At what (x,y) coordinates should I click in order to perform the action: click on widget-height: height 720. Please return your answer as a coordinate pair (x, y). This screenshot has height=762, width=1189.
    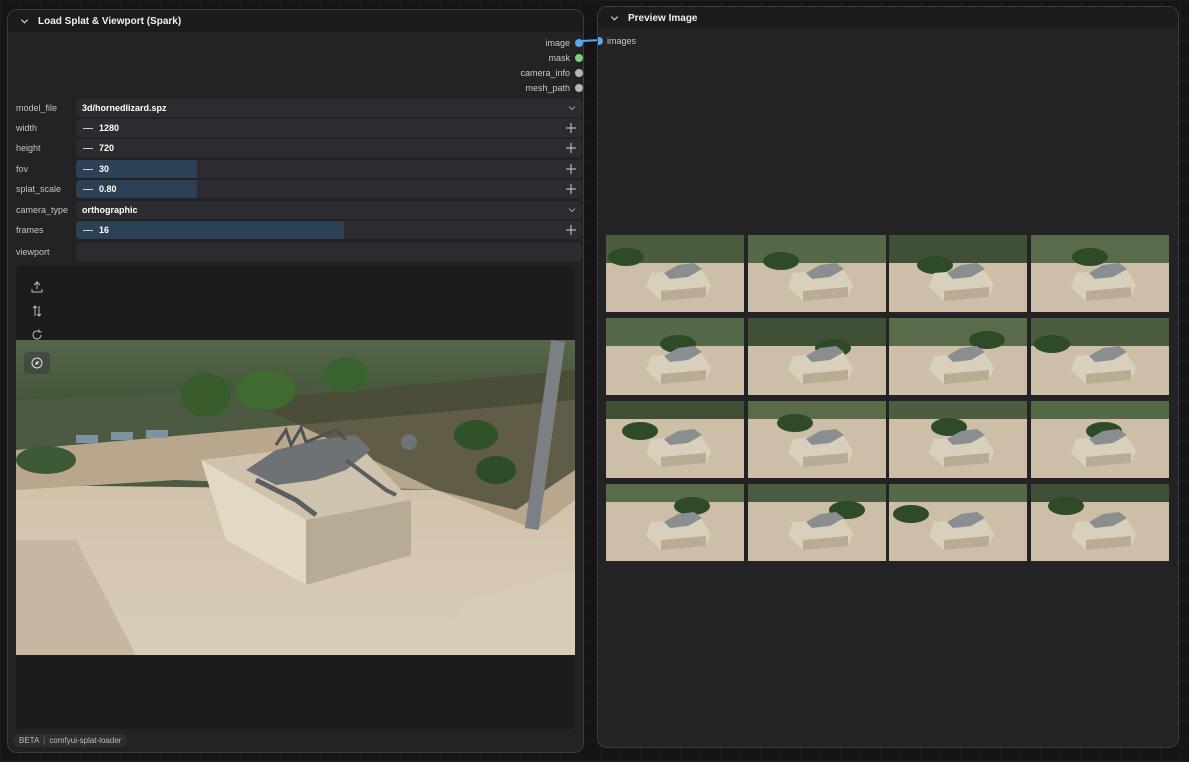
    Looking at the image, I should click on (299, 148).